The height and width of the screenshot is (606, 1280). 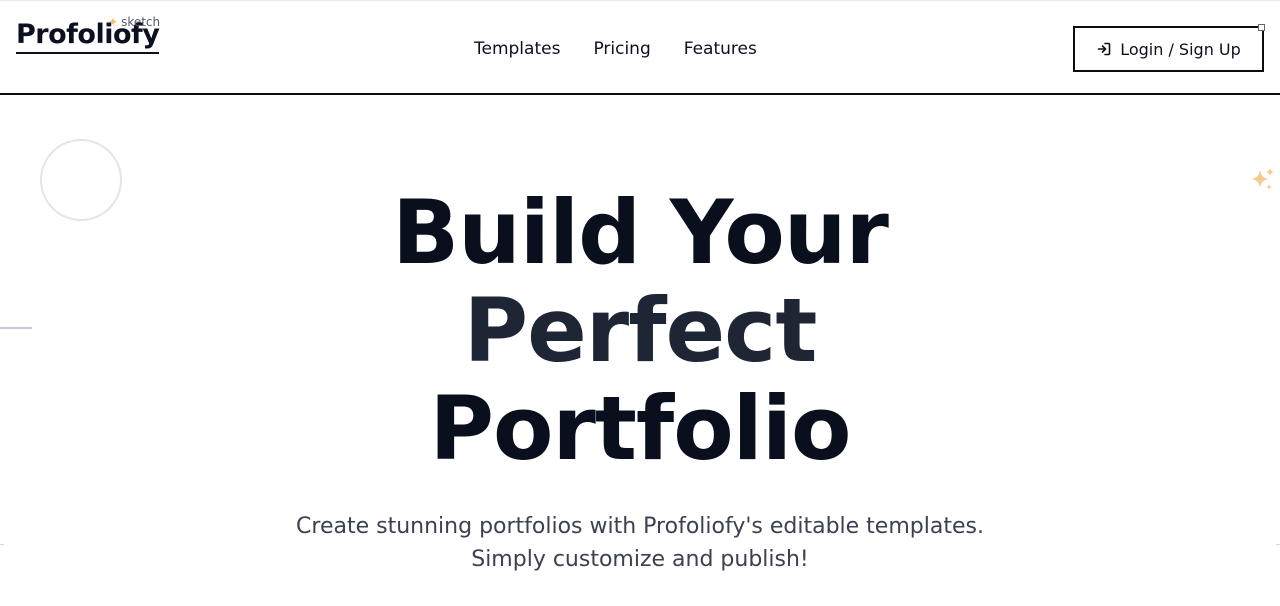 What do you see at coordinates (517, 49) in the screenshot?
I see `nav-templates: Templates` at bounding box center [517, 49].